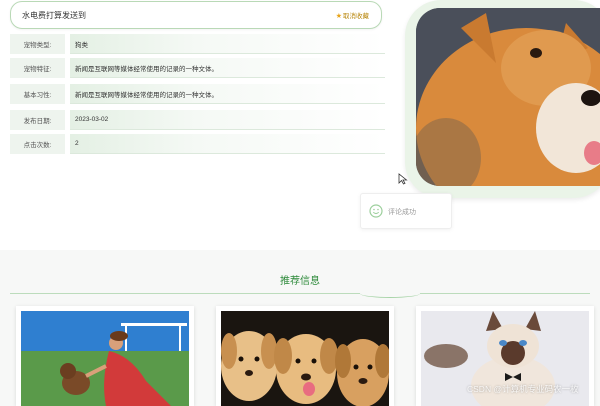 Image resolution: width=600 pixels, height=406 pixels. I want to click on detail-title: 水电费打算发送到, so click(54, 15).